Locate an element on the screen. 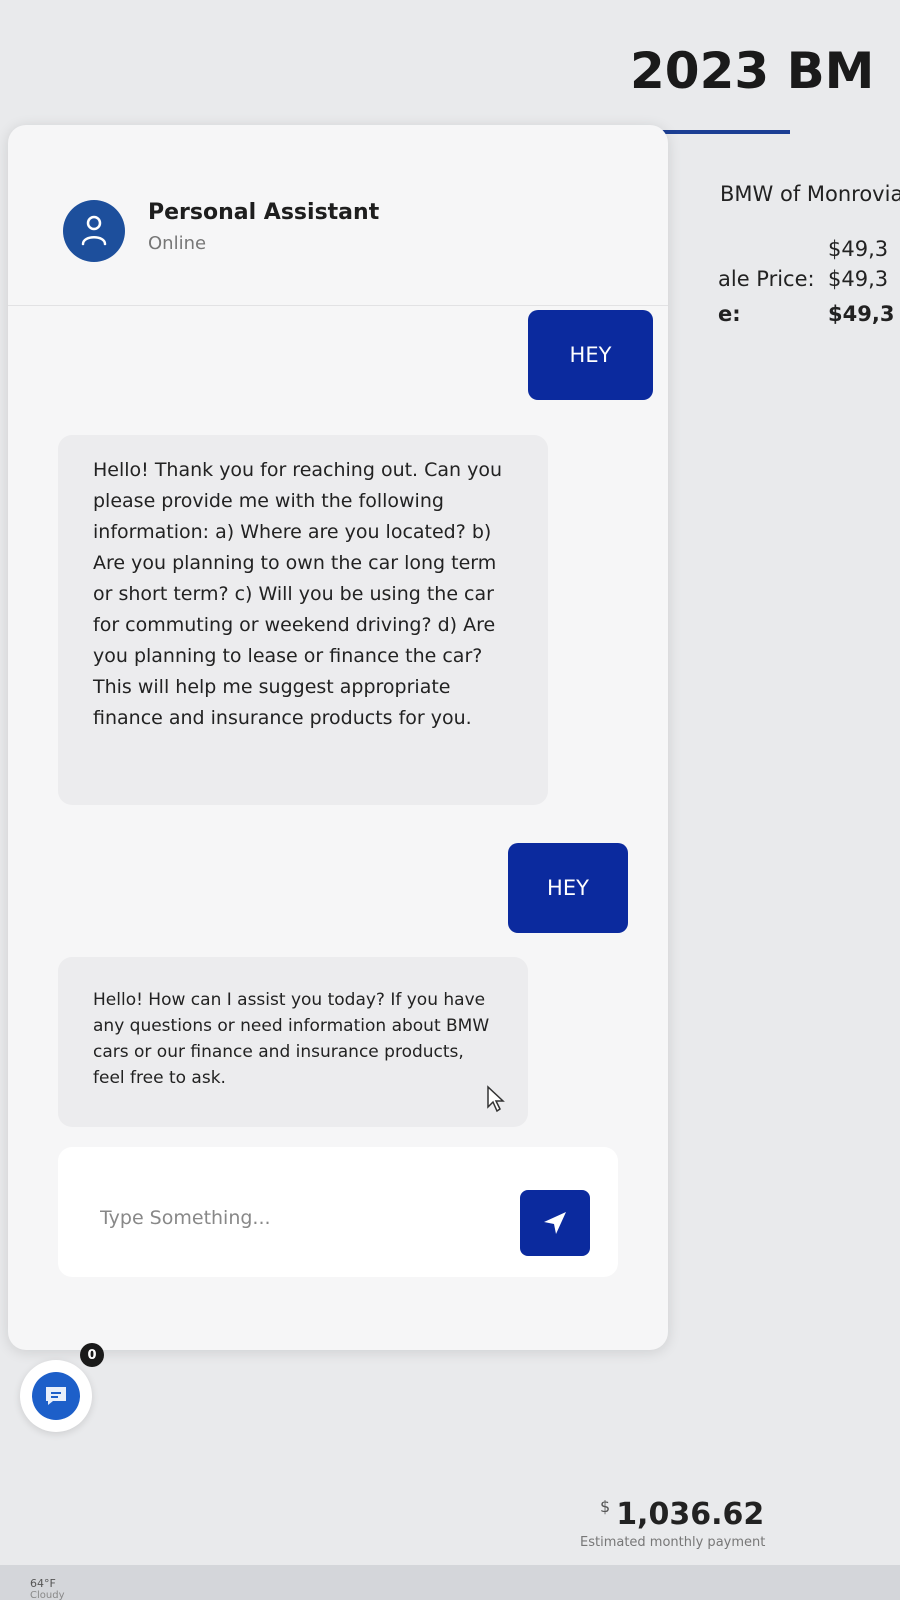  send-arrow-icon is located at coordinates (555, 1223).